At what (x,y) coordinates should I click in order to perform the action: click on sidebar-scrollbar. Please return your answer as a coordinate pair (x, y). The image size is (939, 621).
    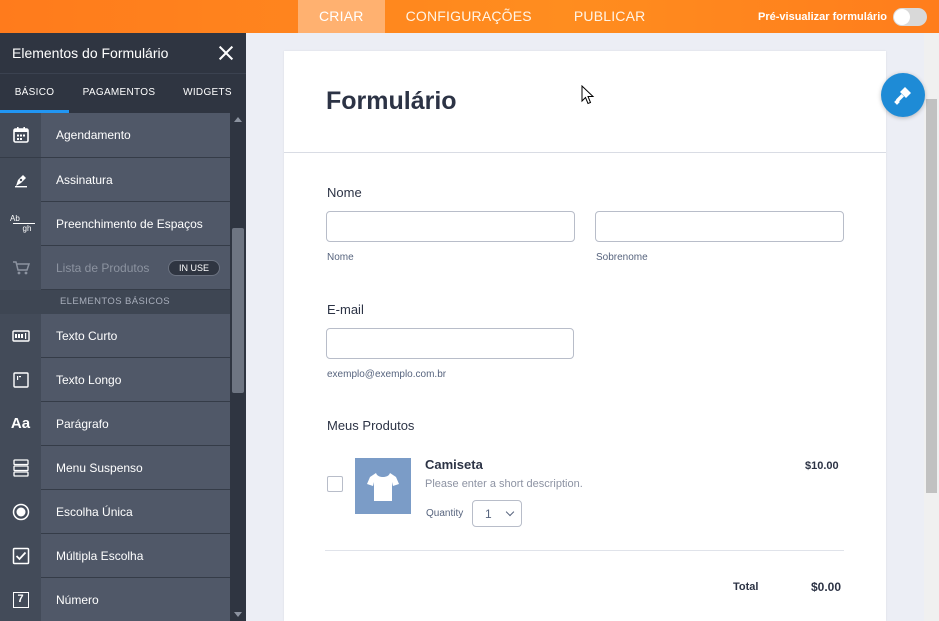
    Looking at the image, I should click on (238, 367).